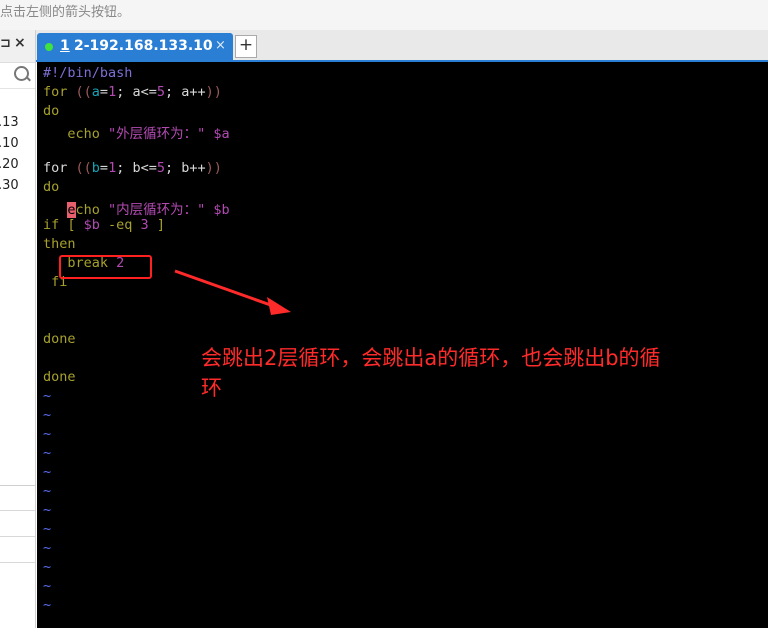 The height and width of the screenshot is (628, 768). What do you see at coordinates (49, 47) in the screenshot?
I see `connected-status-icon` at bounding box center [49, 47].